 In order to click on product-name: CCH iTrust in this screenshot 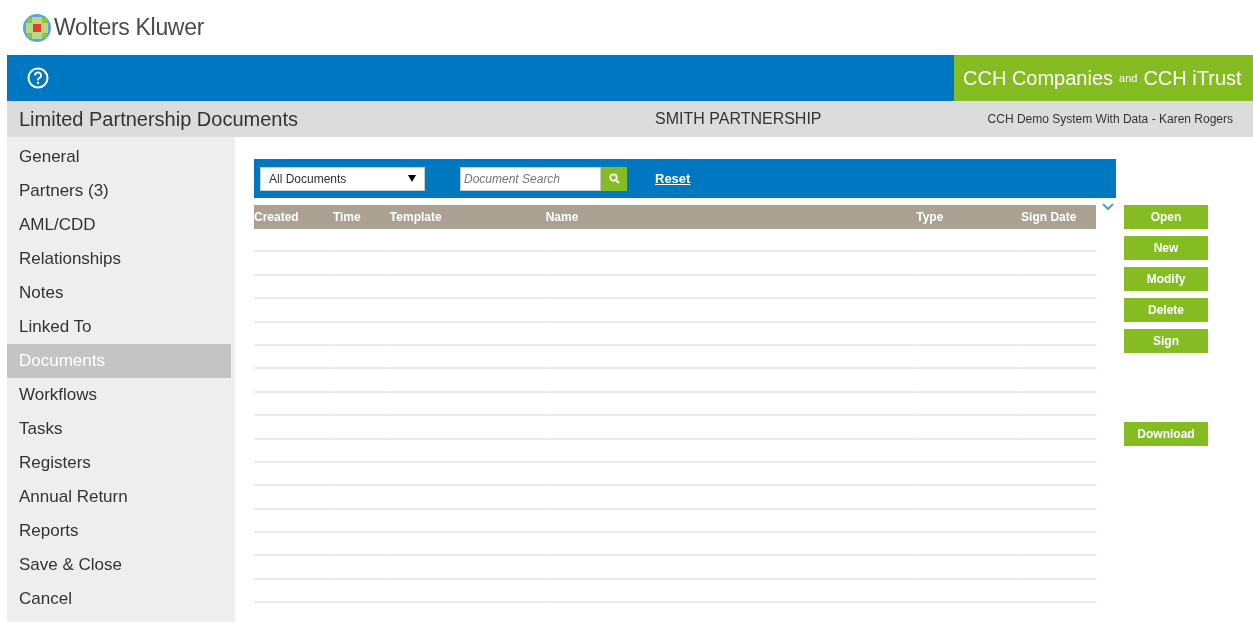, I will do `click(1192, 78)`.